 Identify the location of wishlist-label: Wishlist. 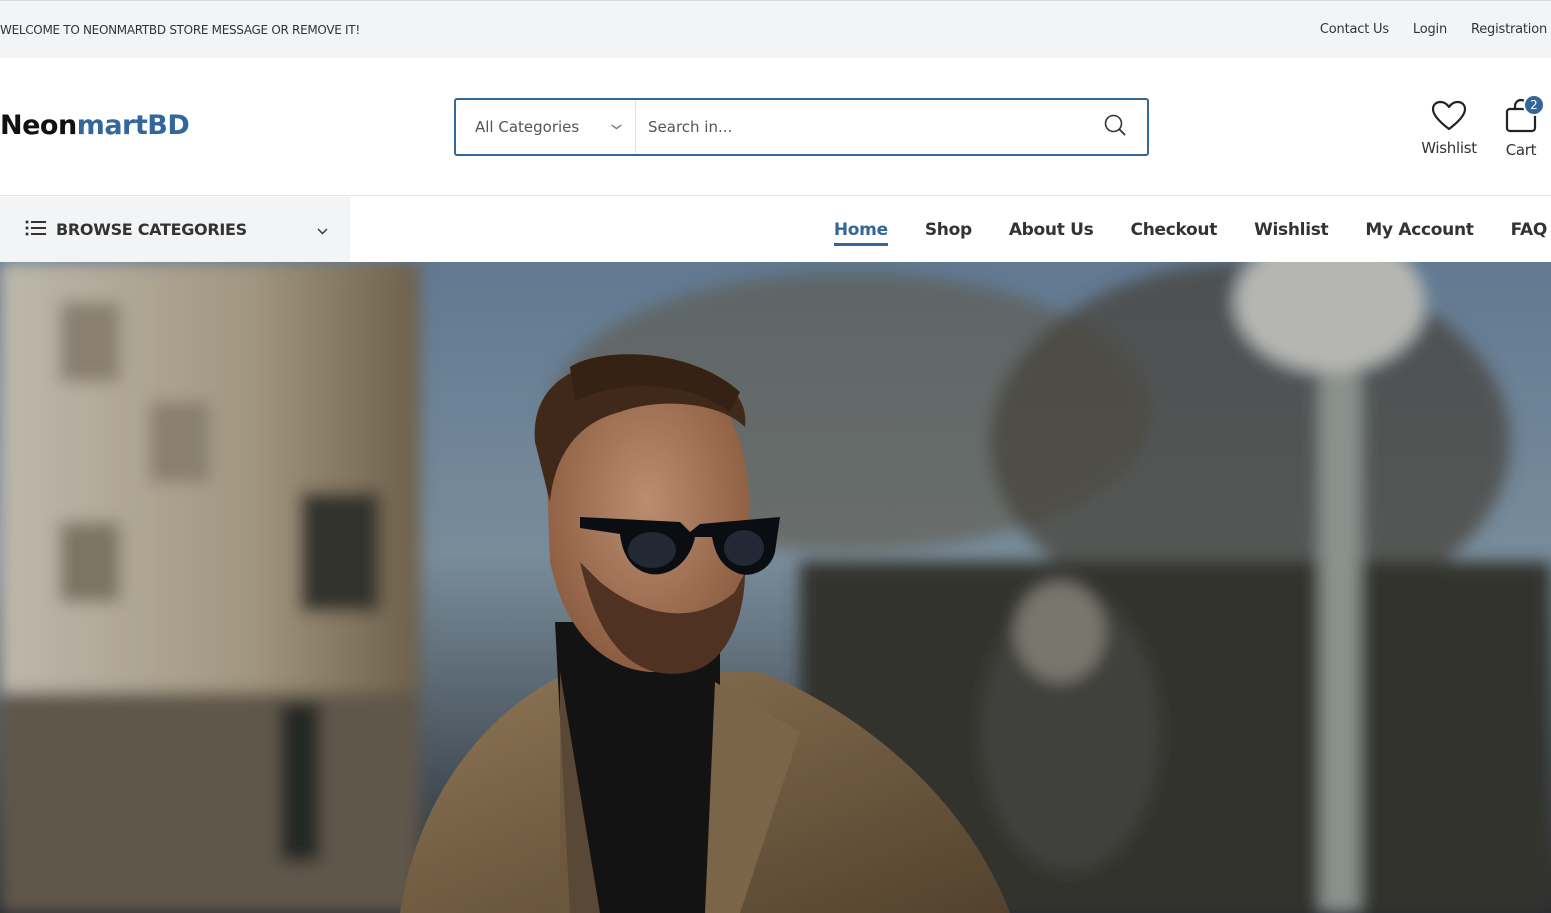
(1449, 148).